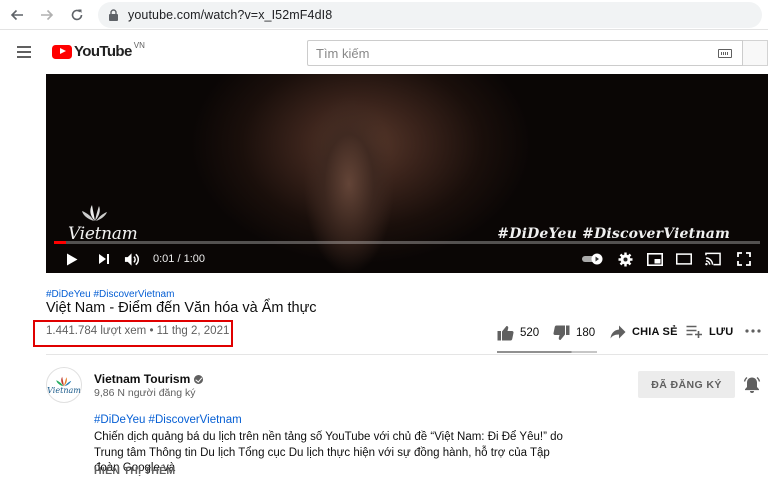  What do you see at coordinates (694, 331) in the screenshot?
I see `add-to-playlist-icon` at bounding box center [694, 331].